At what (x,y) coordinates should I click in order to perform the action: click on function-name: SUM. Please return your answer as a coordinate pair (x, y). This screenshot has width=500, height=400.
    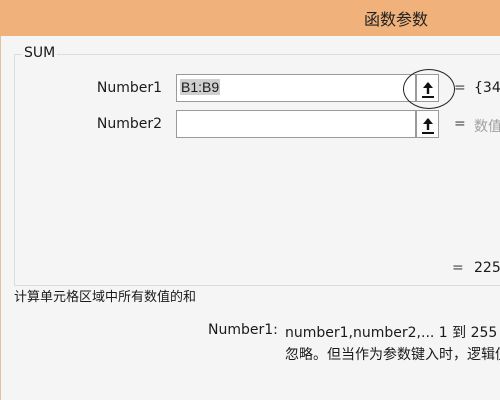
    Looking at the image, I should click on (40, 53).